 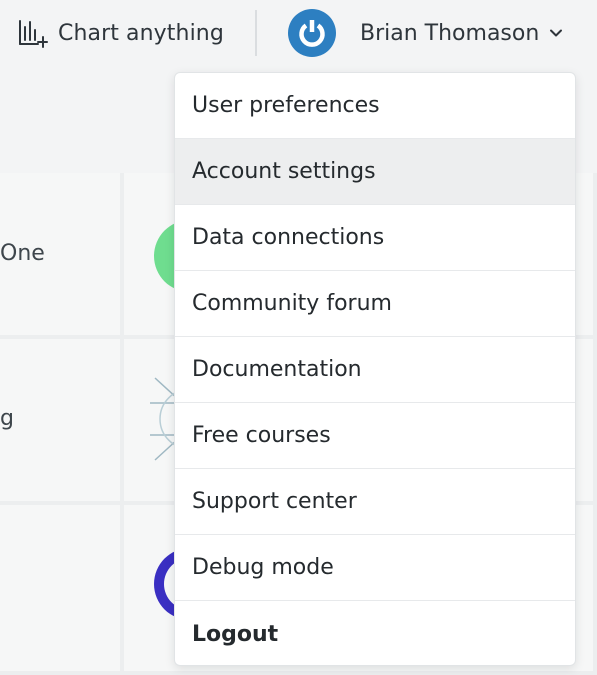 I want to click on chart-anything-label: Chart anything, so click(x=141, y=33).